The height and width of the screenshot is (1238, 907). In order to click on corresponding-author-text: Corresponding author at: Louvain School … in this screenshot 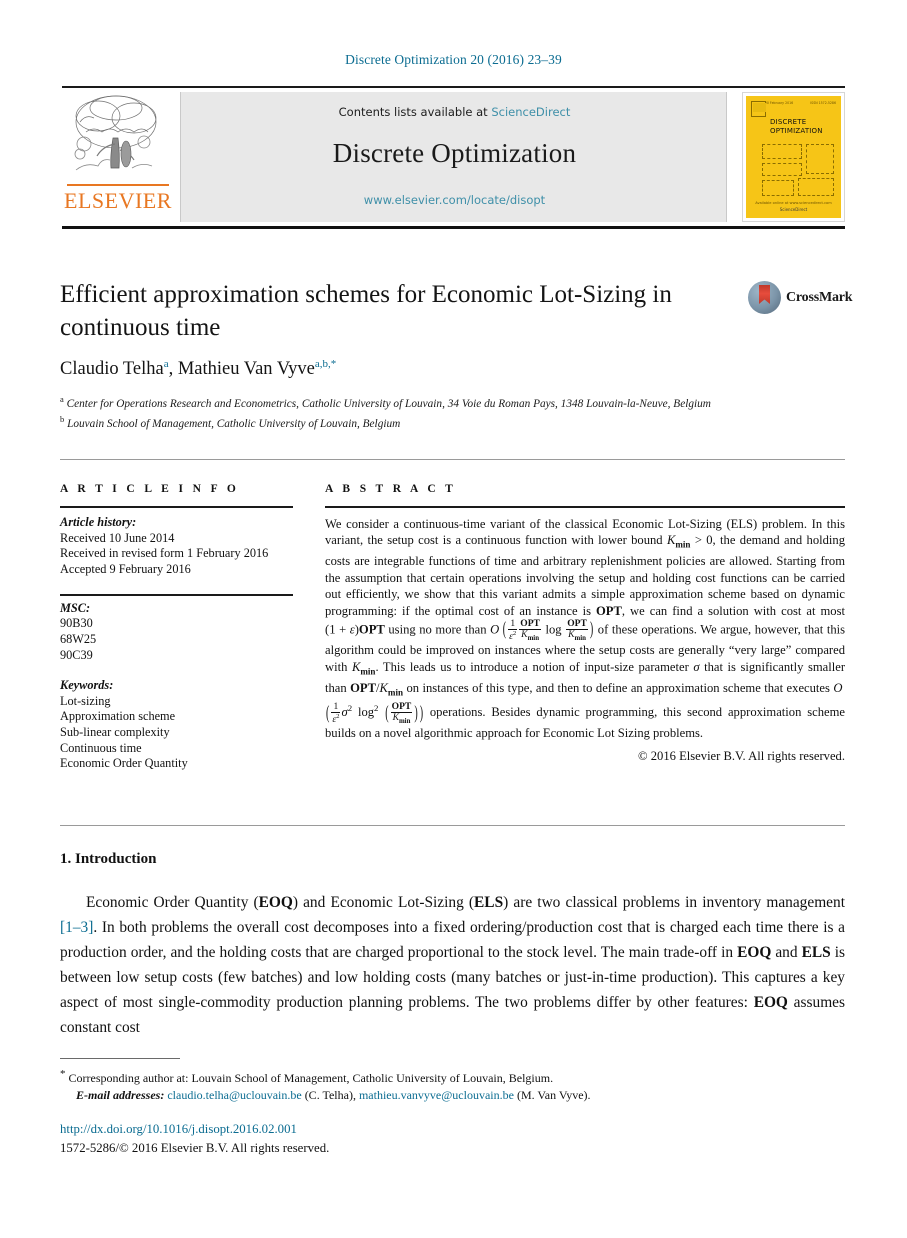, I will do `click(311, 1078)`.